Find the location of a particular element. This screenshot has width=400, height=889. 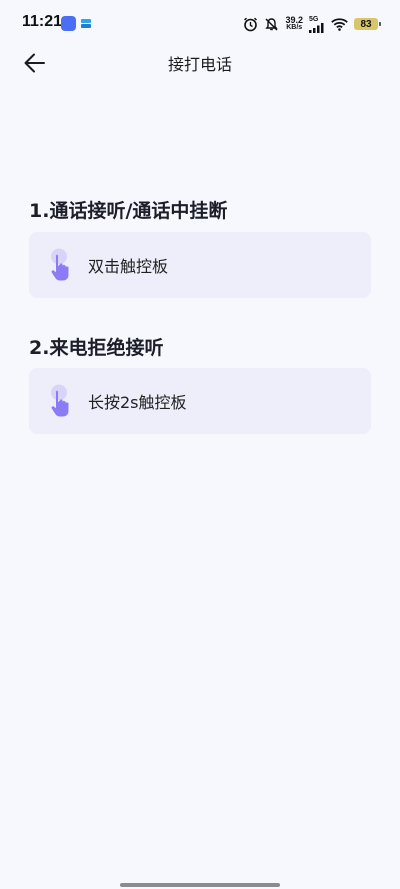

alarm-icon is located at coordinates (251, 24).